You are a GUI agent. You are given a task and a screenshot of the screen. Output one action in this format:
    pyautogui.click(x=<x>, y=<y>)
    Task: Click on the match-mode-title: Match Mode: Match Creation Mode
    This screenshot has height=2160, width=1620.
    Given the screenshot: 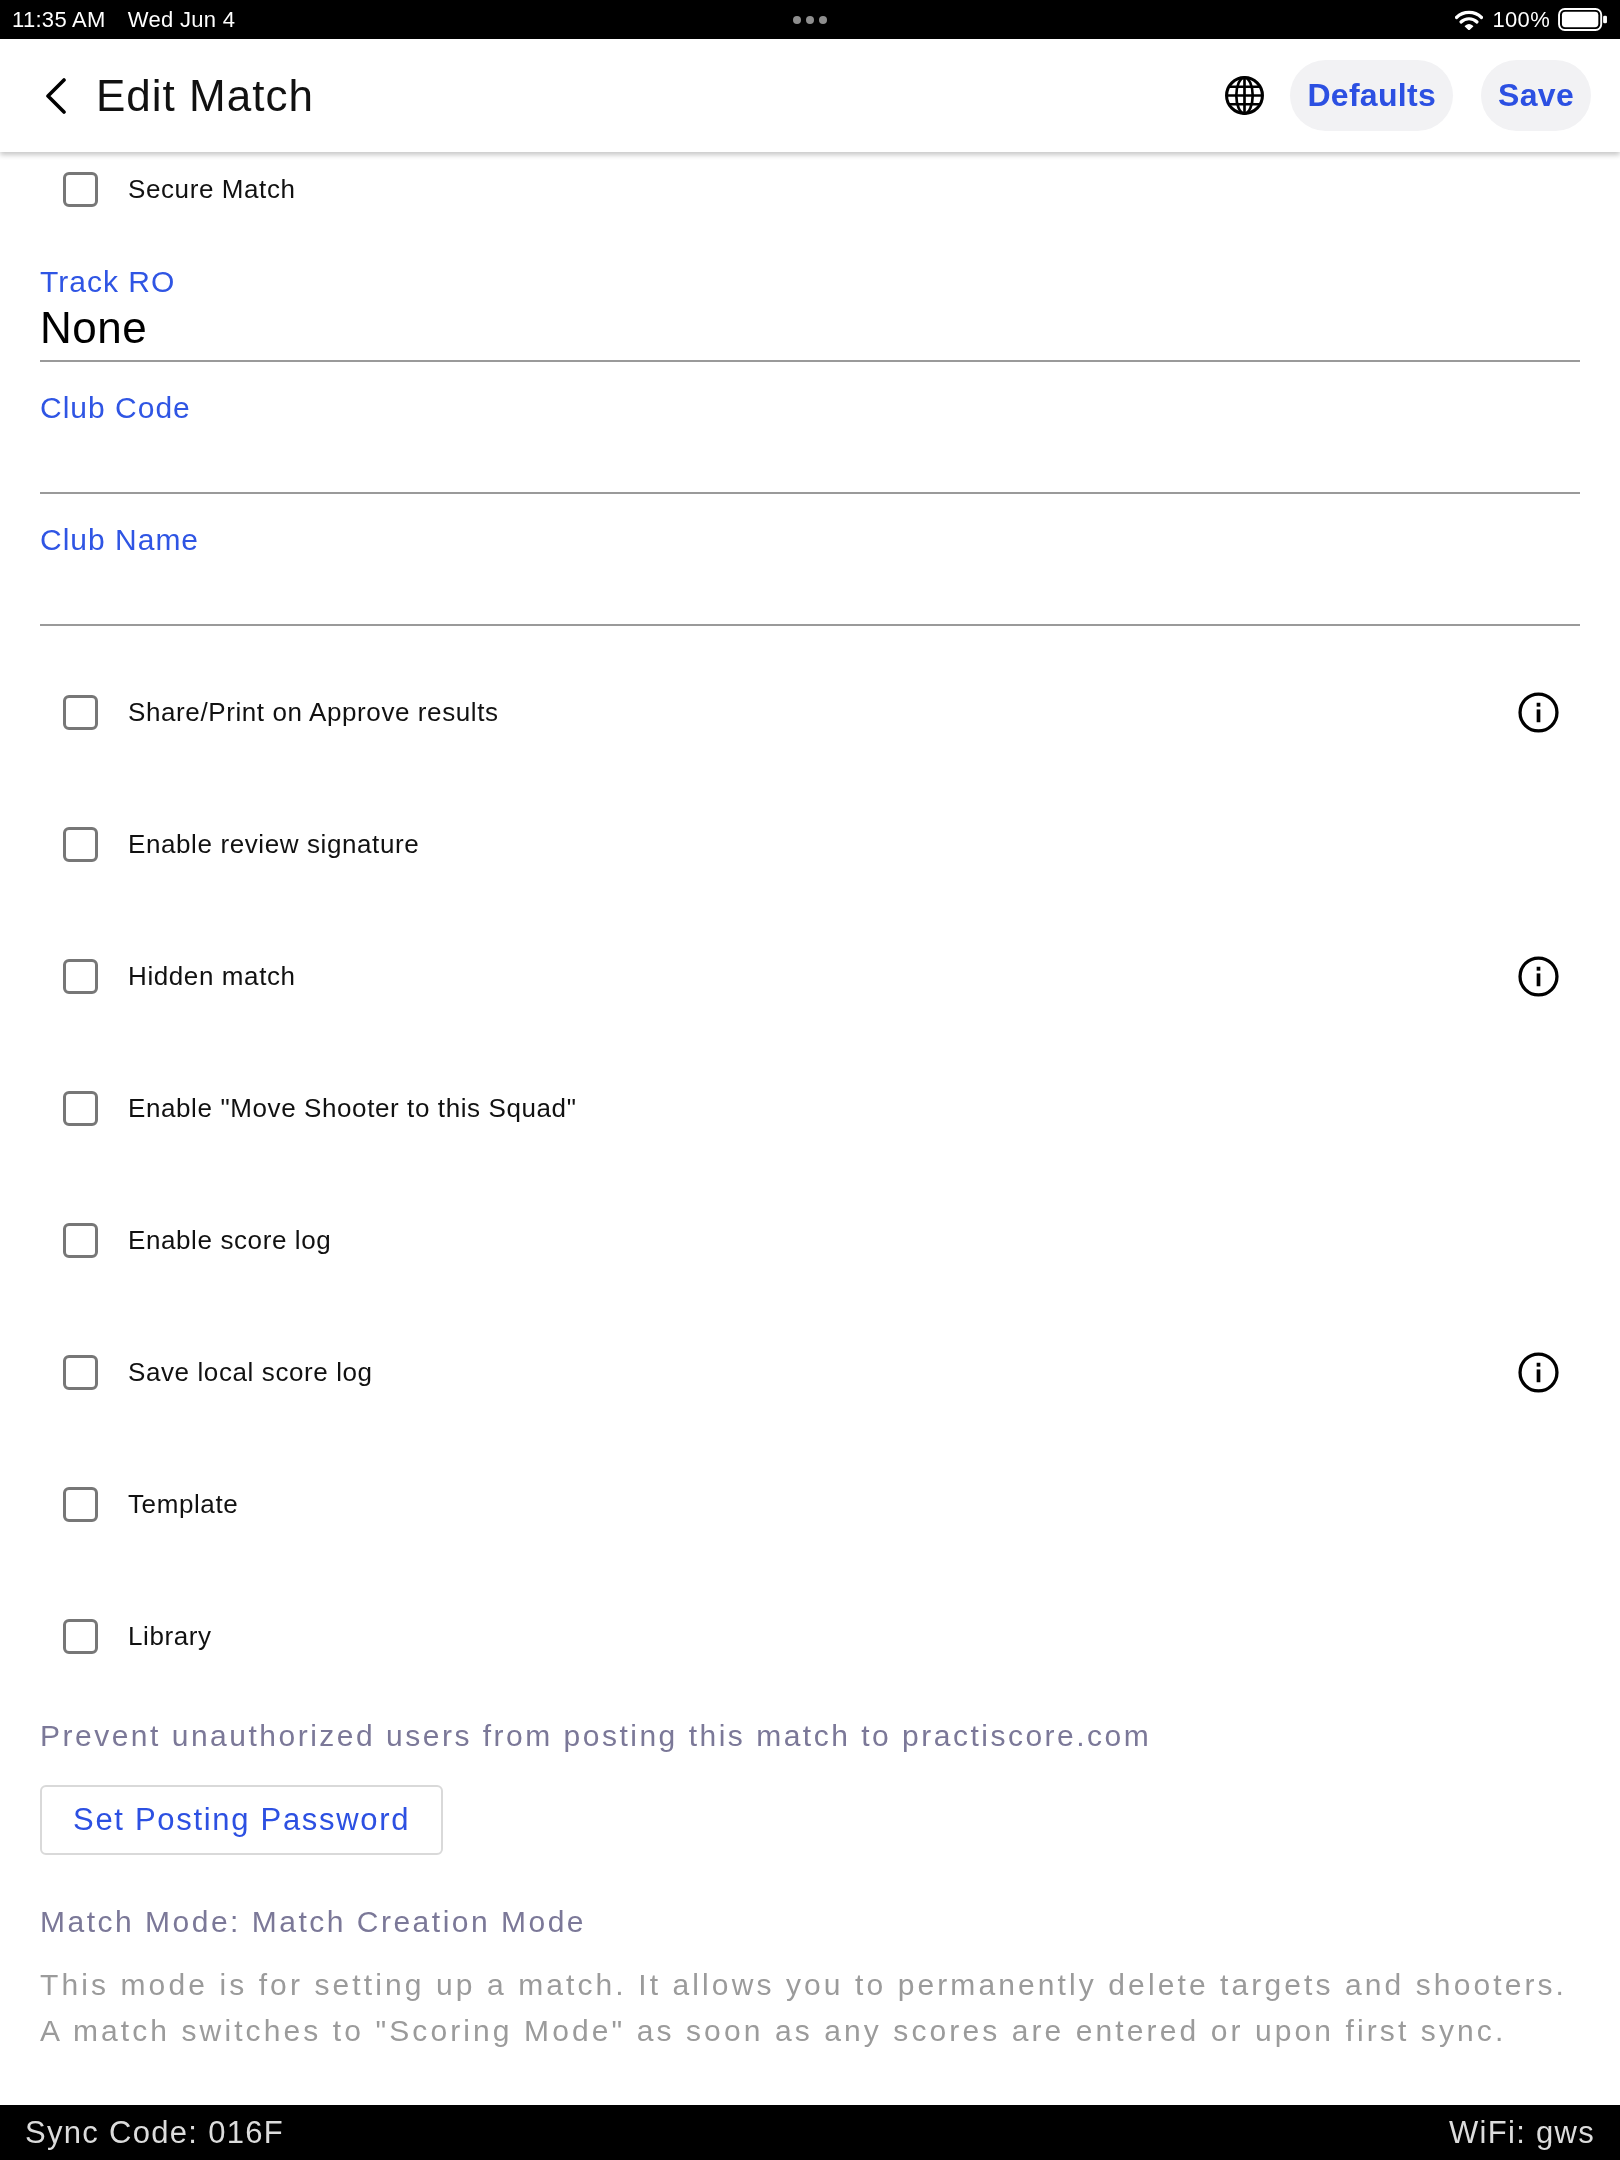 What is the action you would take?
    pyautogui.click(x=314, y=1922)
    